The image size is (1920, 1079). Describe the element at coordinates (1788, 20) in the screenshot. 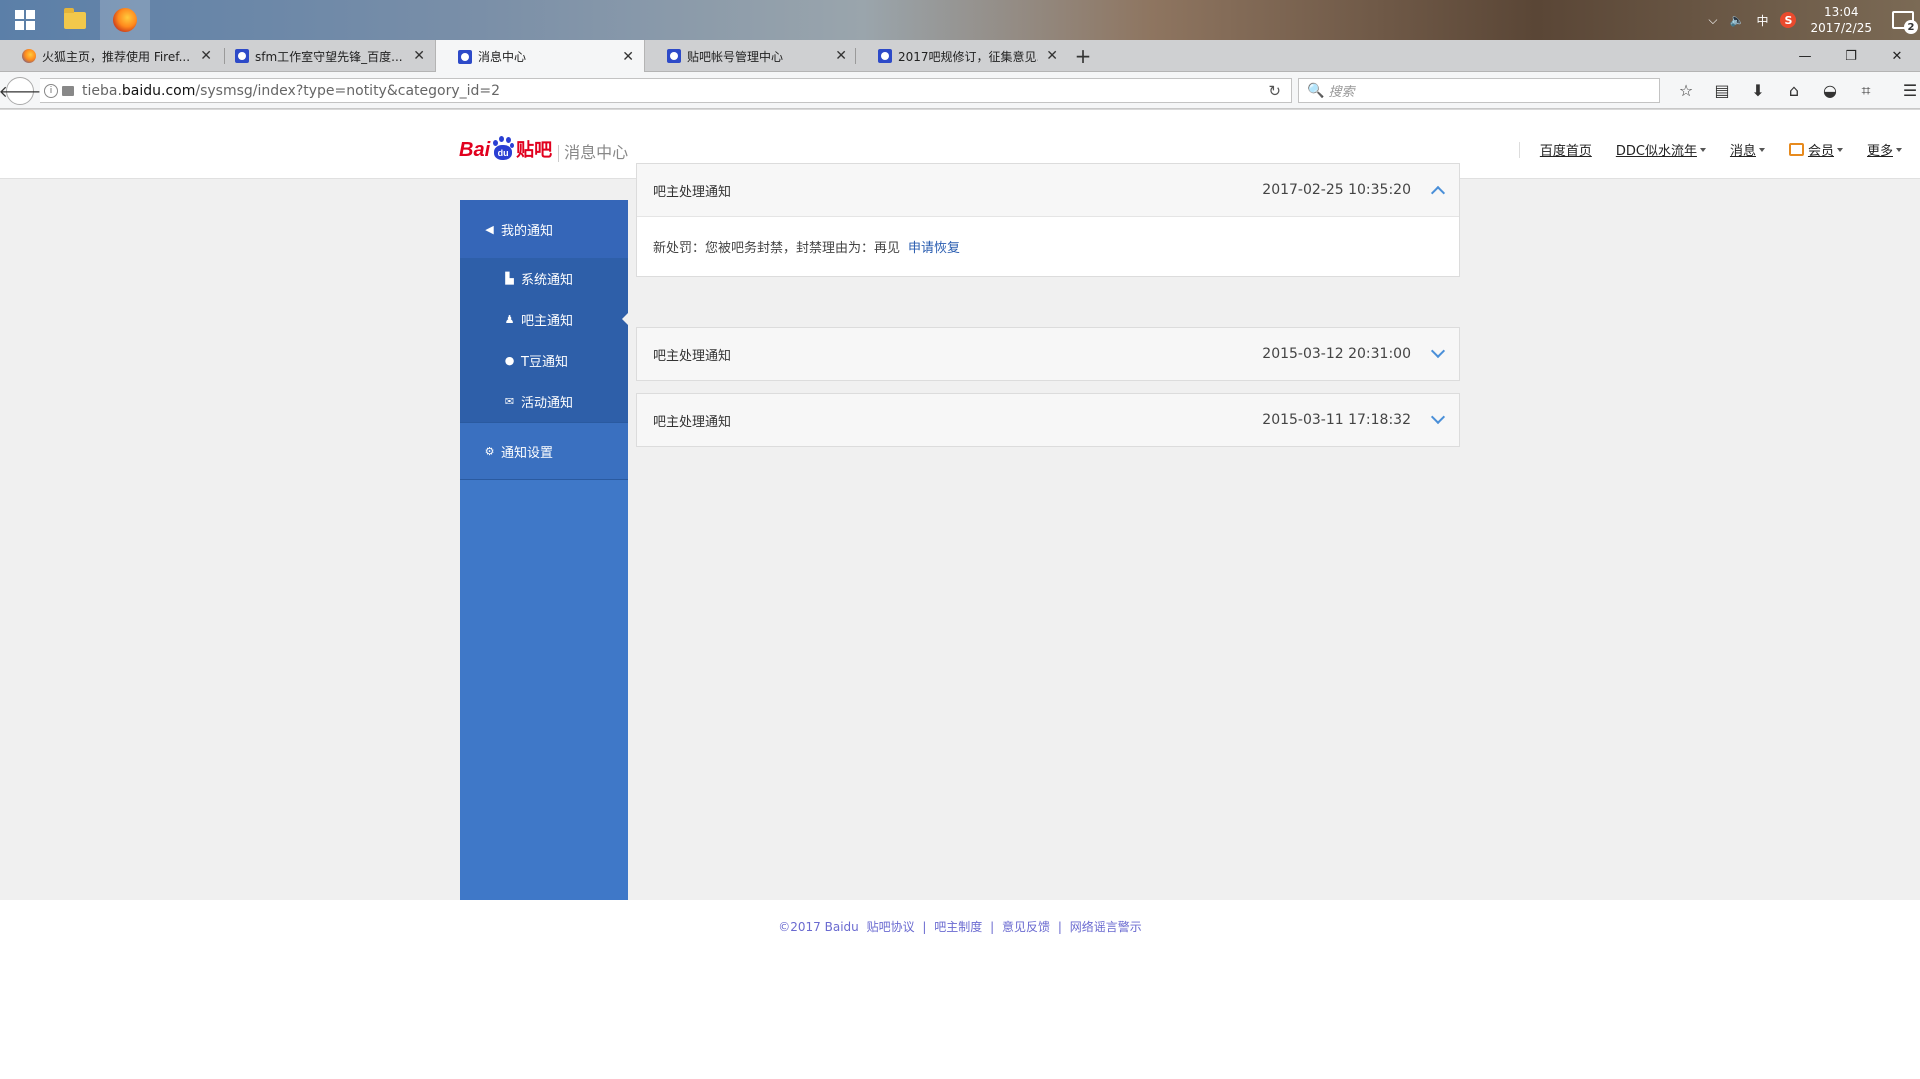

I see `sogou-icon: S` at that location.